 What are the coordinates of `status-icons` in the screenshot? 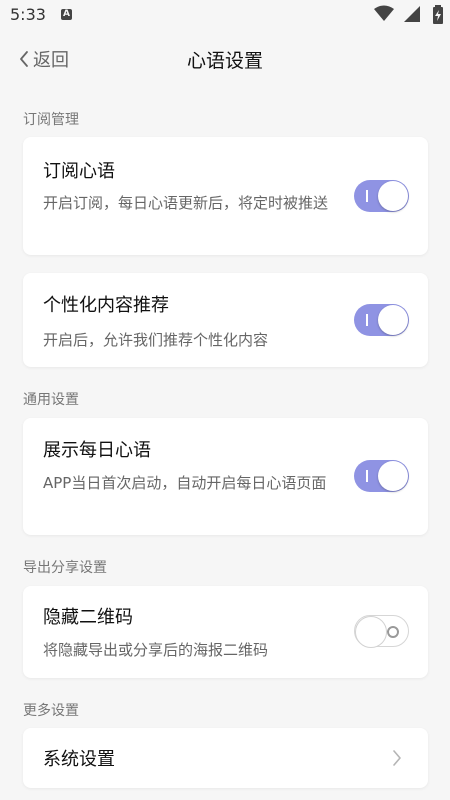 It's located at (408, 16).